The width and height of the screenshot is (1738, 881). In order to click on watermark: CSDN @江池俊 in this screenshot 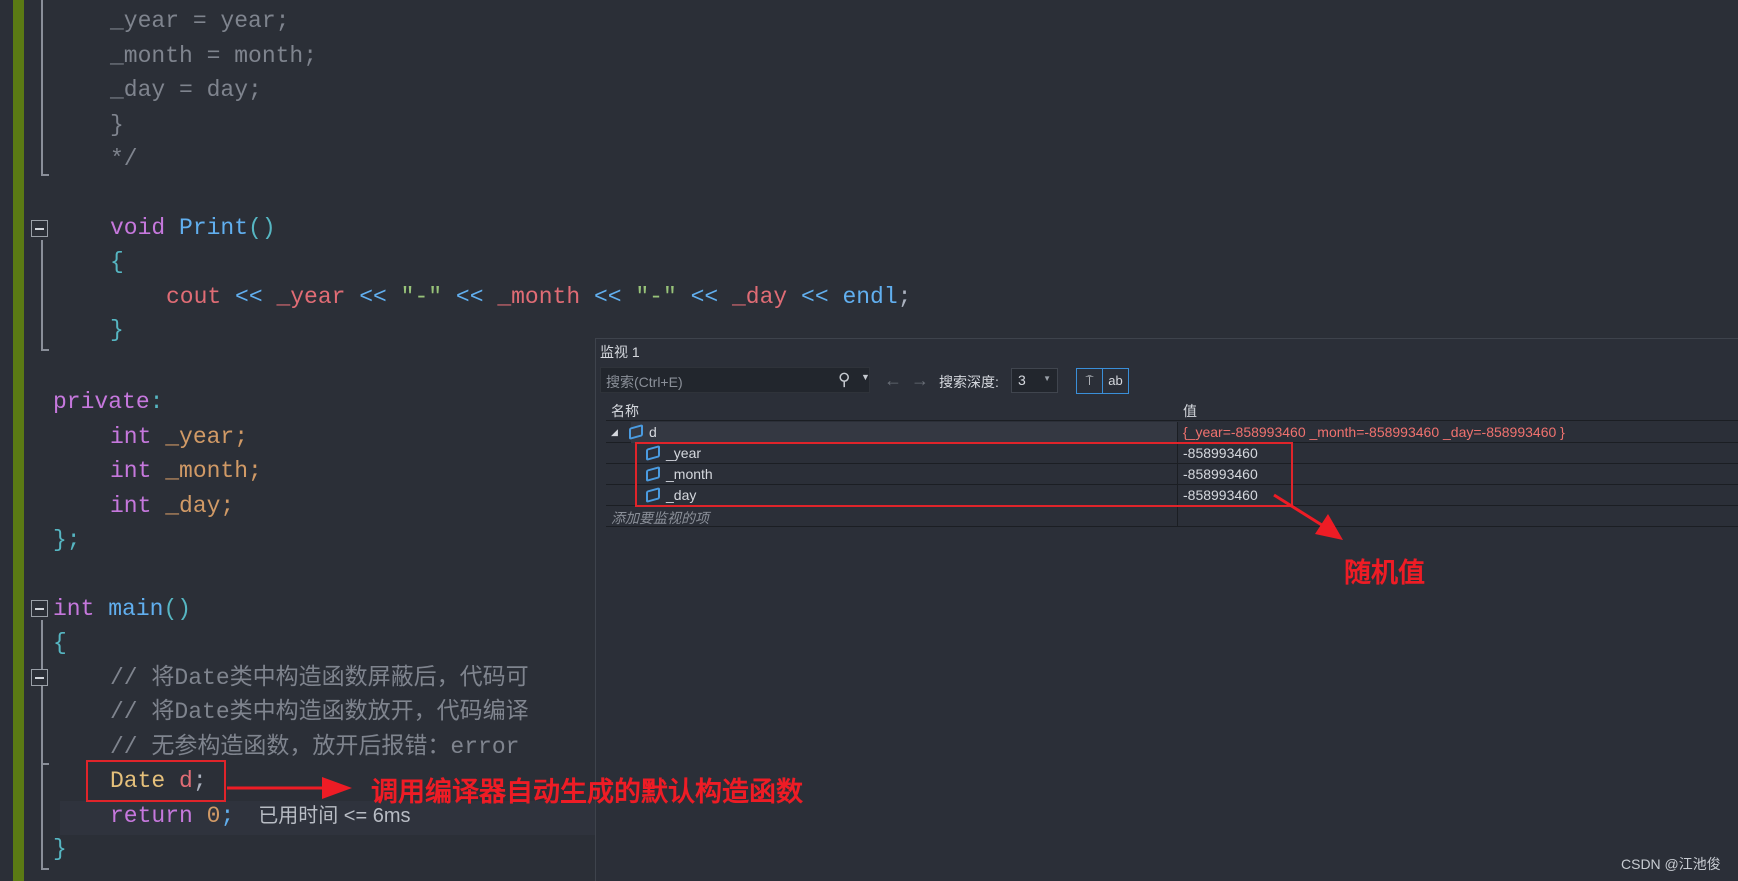, I will do `click(1671, 864)`.